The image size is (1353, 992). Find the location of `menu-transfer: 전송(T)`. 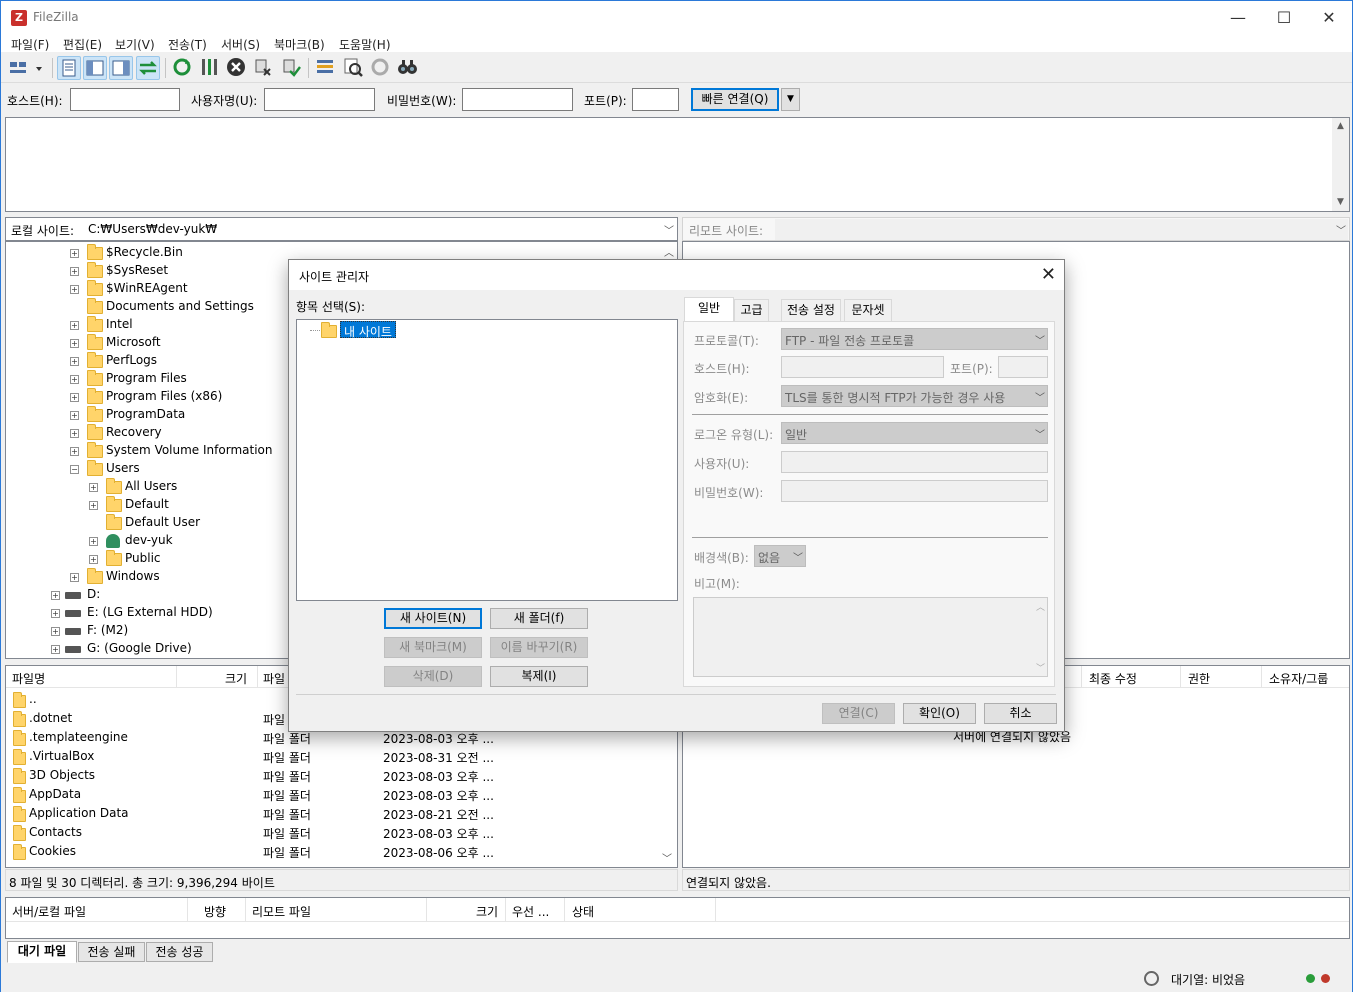

menu-transfer: 전송(T) is located at coordinates (187, 44).